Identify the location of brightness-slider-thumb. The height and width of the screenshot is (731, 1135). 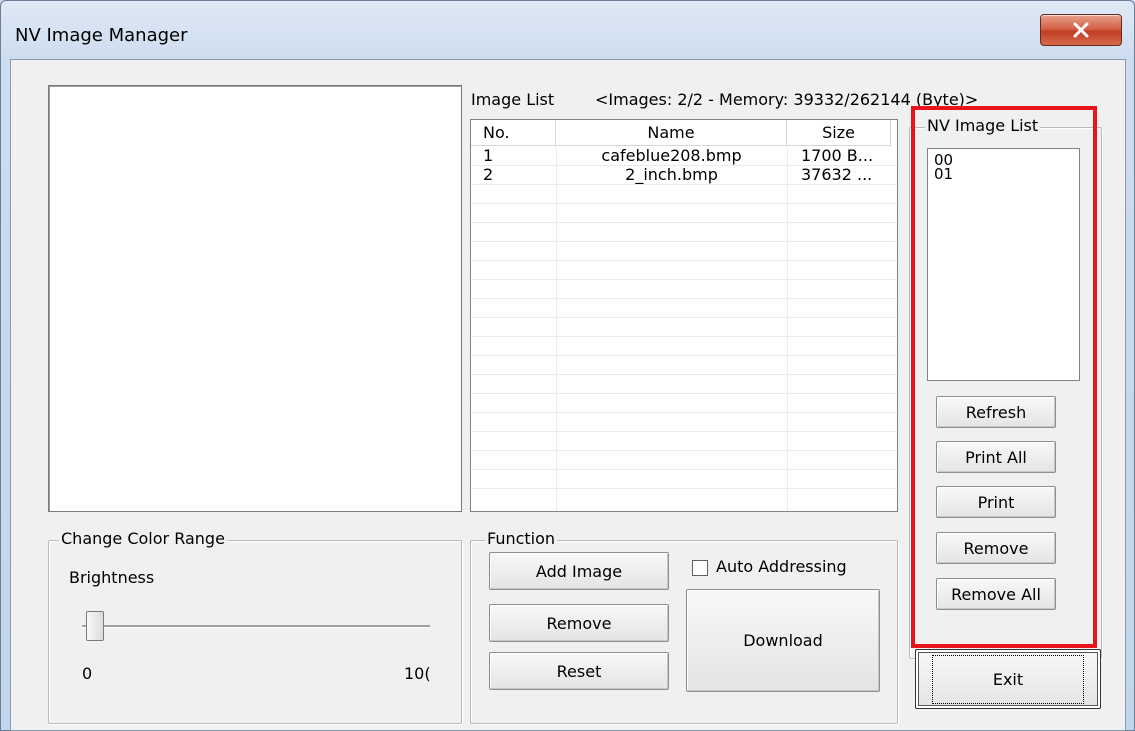
(95, 626).